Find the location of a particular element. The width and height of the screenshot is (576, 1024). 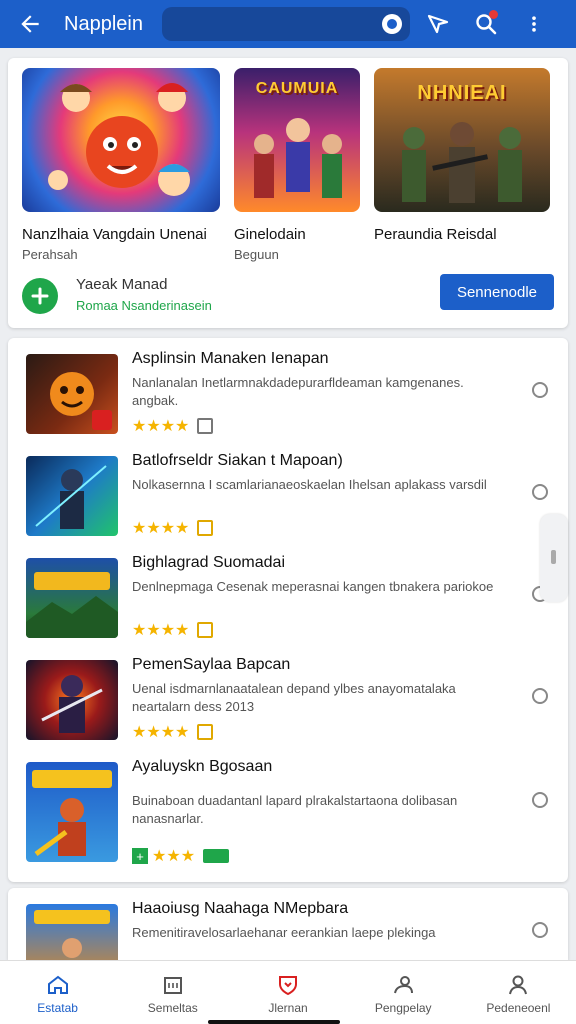

search-input is located at coordinates (286, 24).